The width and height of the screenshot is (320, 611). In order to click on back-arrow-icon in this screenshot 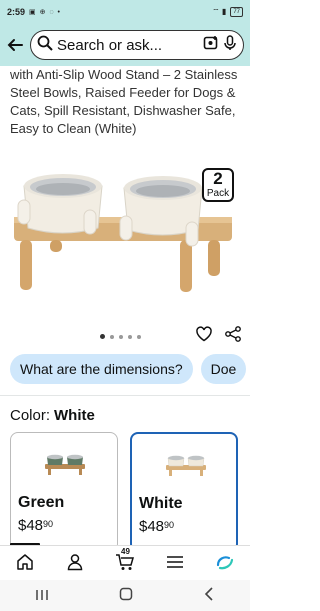, I will do `click(18, 45)`.